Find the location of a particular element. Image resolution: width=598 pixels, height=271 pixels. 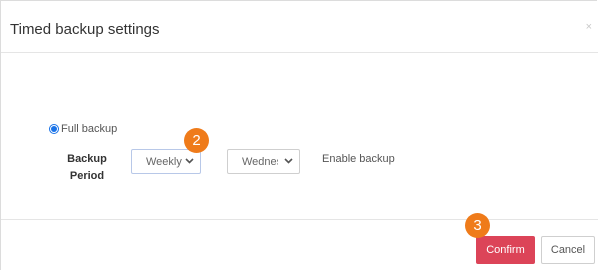

full-backup-radio: Full backup is located at coordinates (83, 129).